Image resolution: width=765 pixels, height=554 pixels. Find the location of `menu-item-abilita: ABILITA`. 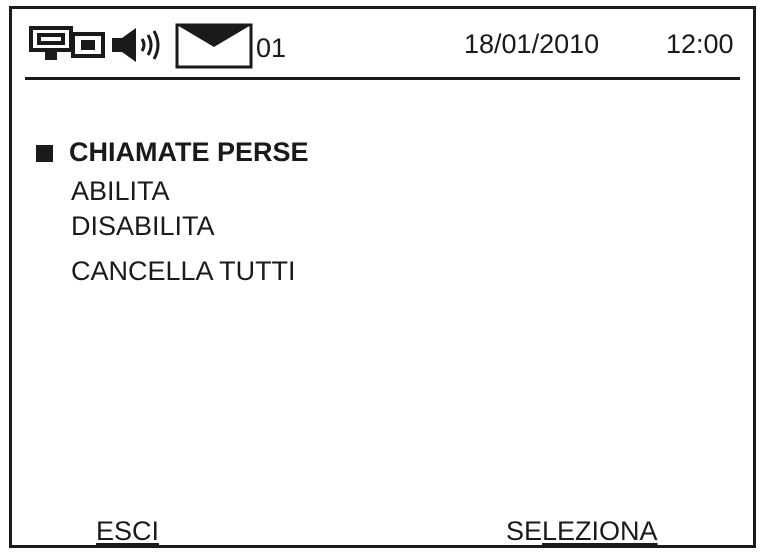

menu-item-abilita: ABILITA is located at coordinates (120, 191).